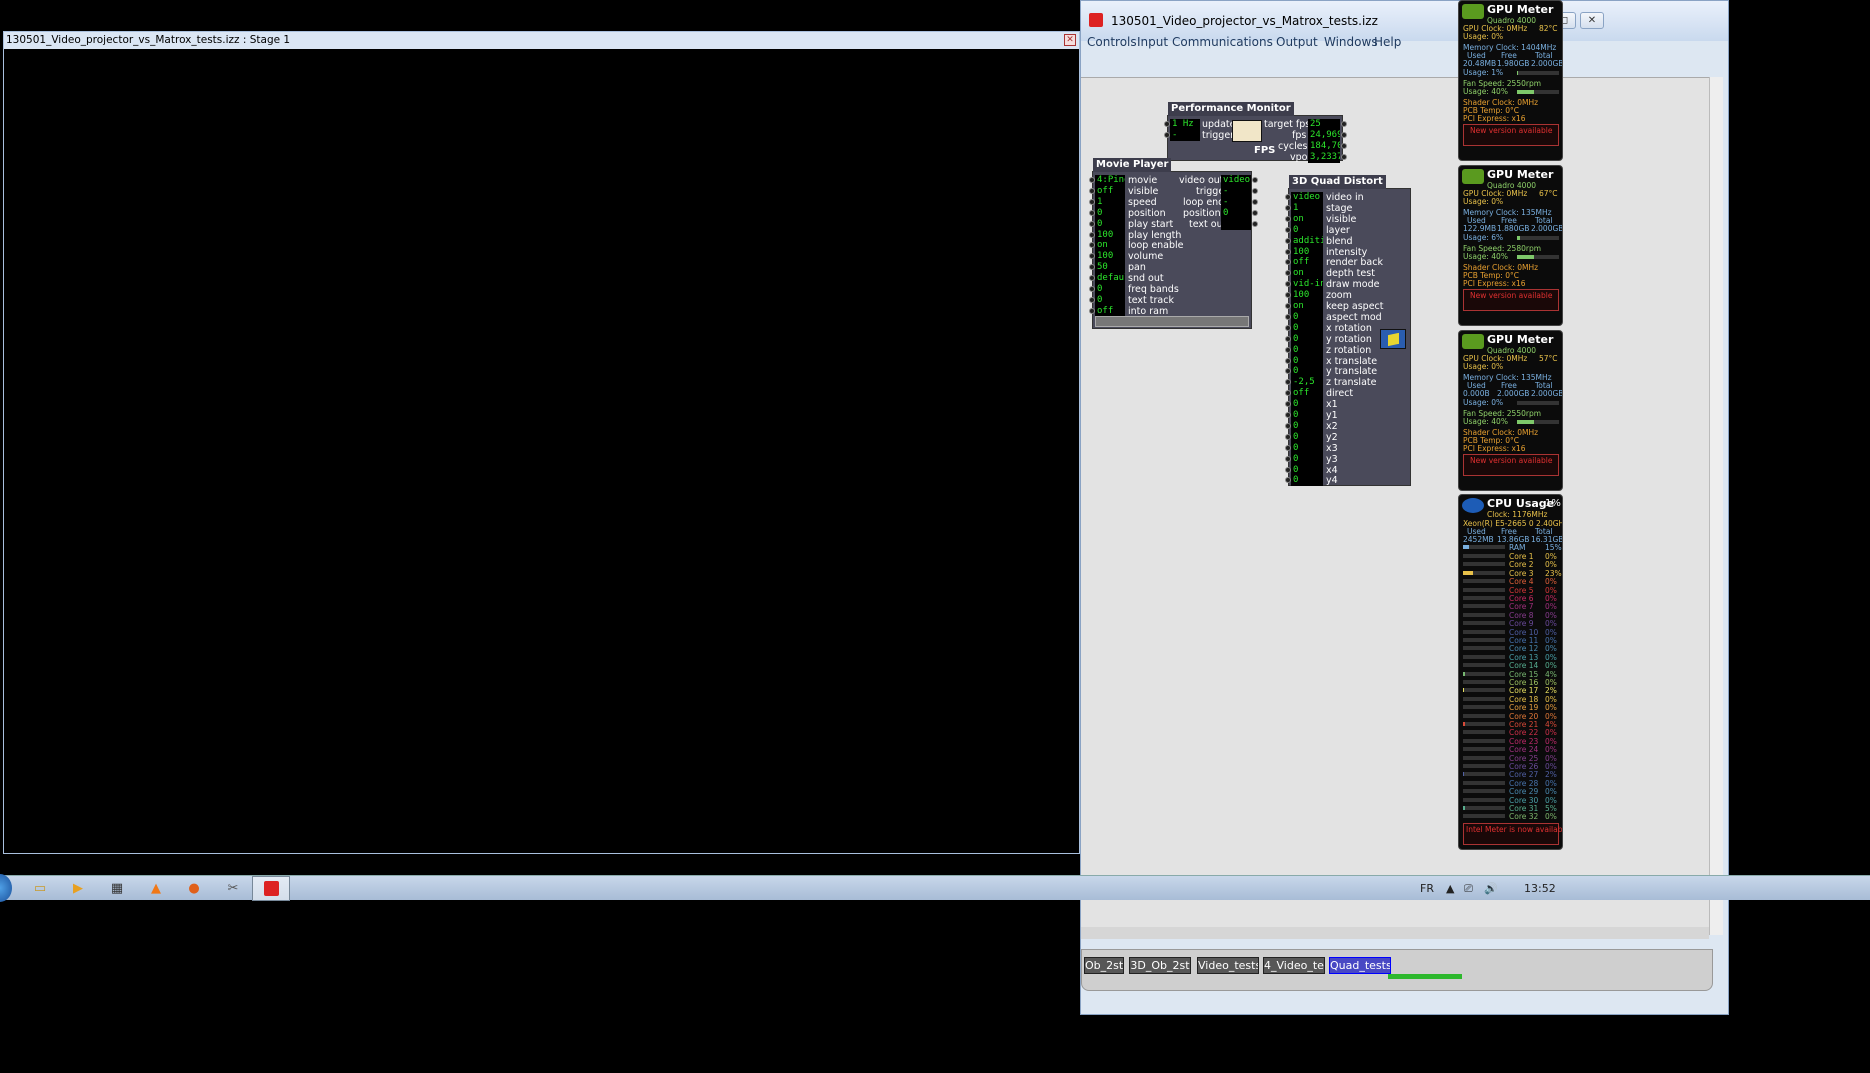 Image resolution: width=1870 pixels, height=1073 pixels. I want to click on cpu-core-row: Core 17 2%, so click(1510, 690).